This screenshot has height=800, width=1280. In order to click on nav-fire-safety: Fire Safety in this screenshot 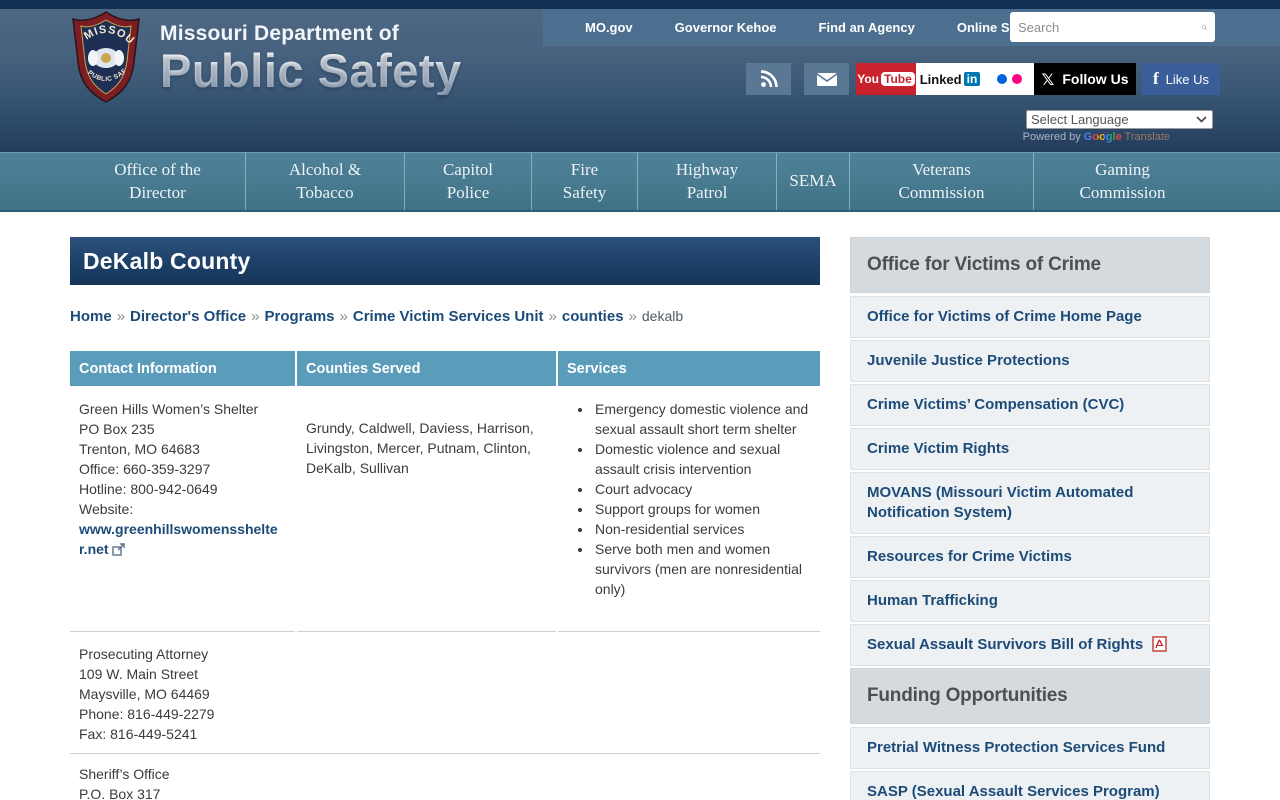, I will do `click(584, 181)`.